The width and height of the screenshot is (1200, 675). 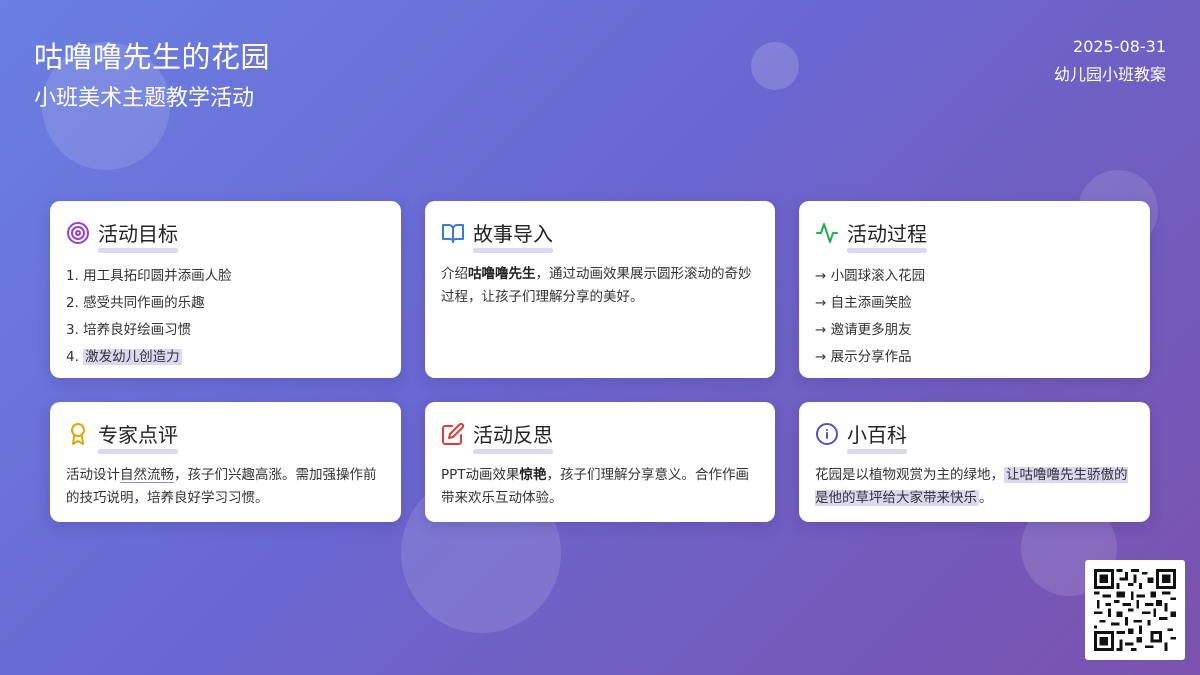 What do you see at coordinates (135, 303) in the screenshot?
I see `goal-item: 2. 感受共同作画的乐趣` at bounding box center [135, 303].